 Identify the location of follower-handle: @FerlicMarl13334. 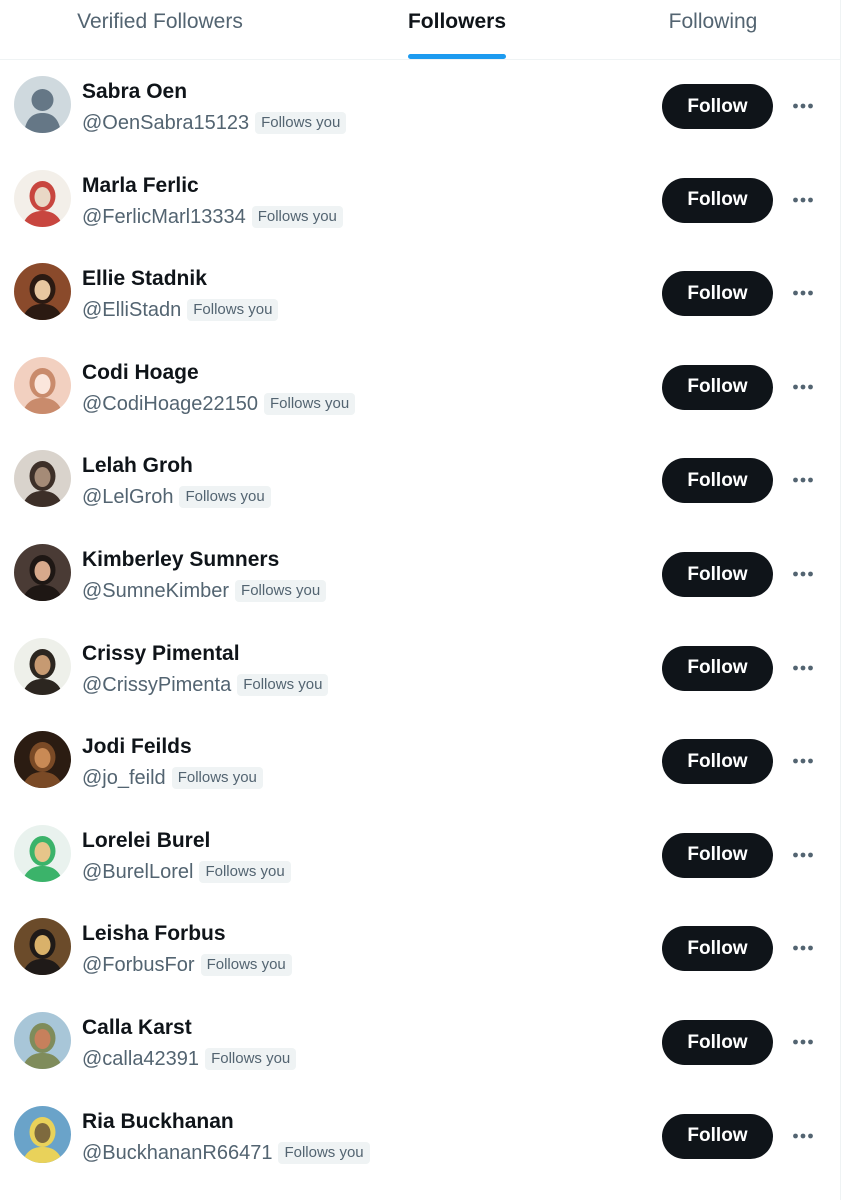
(164, 216).